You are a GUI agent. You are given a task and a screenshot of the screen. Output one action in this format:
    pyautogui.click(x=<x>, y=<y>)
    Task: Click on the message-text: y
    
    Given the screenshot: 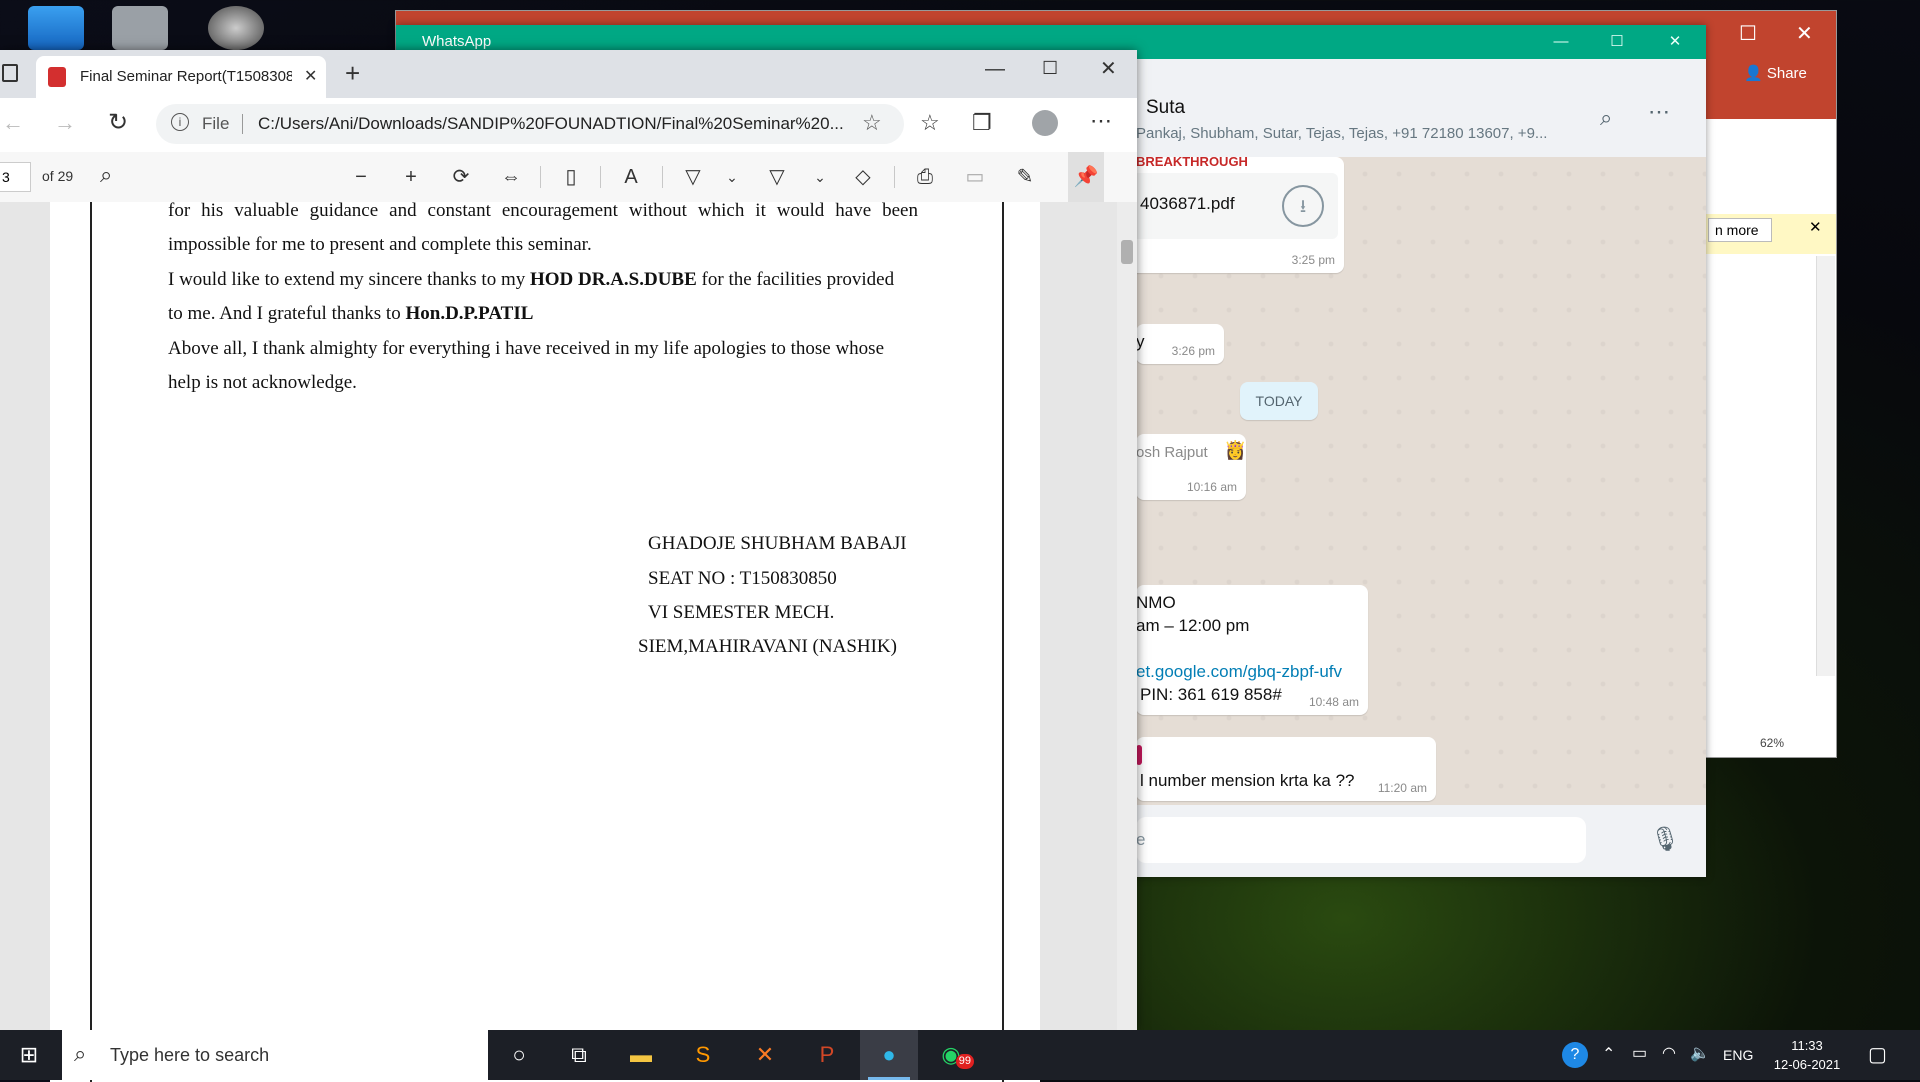 What is the action you would take?
    pyautogui.click(x=1140, y=341)
    